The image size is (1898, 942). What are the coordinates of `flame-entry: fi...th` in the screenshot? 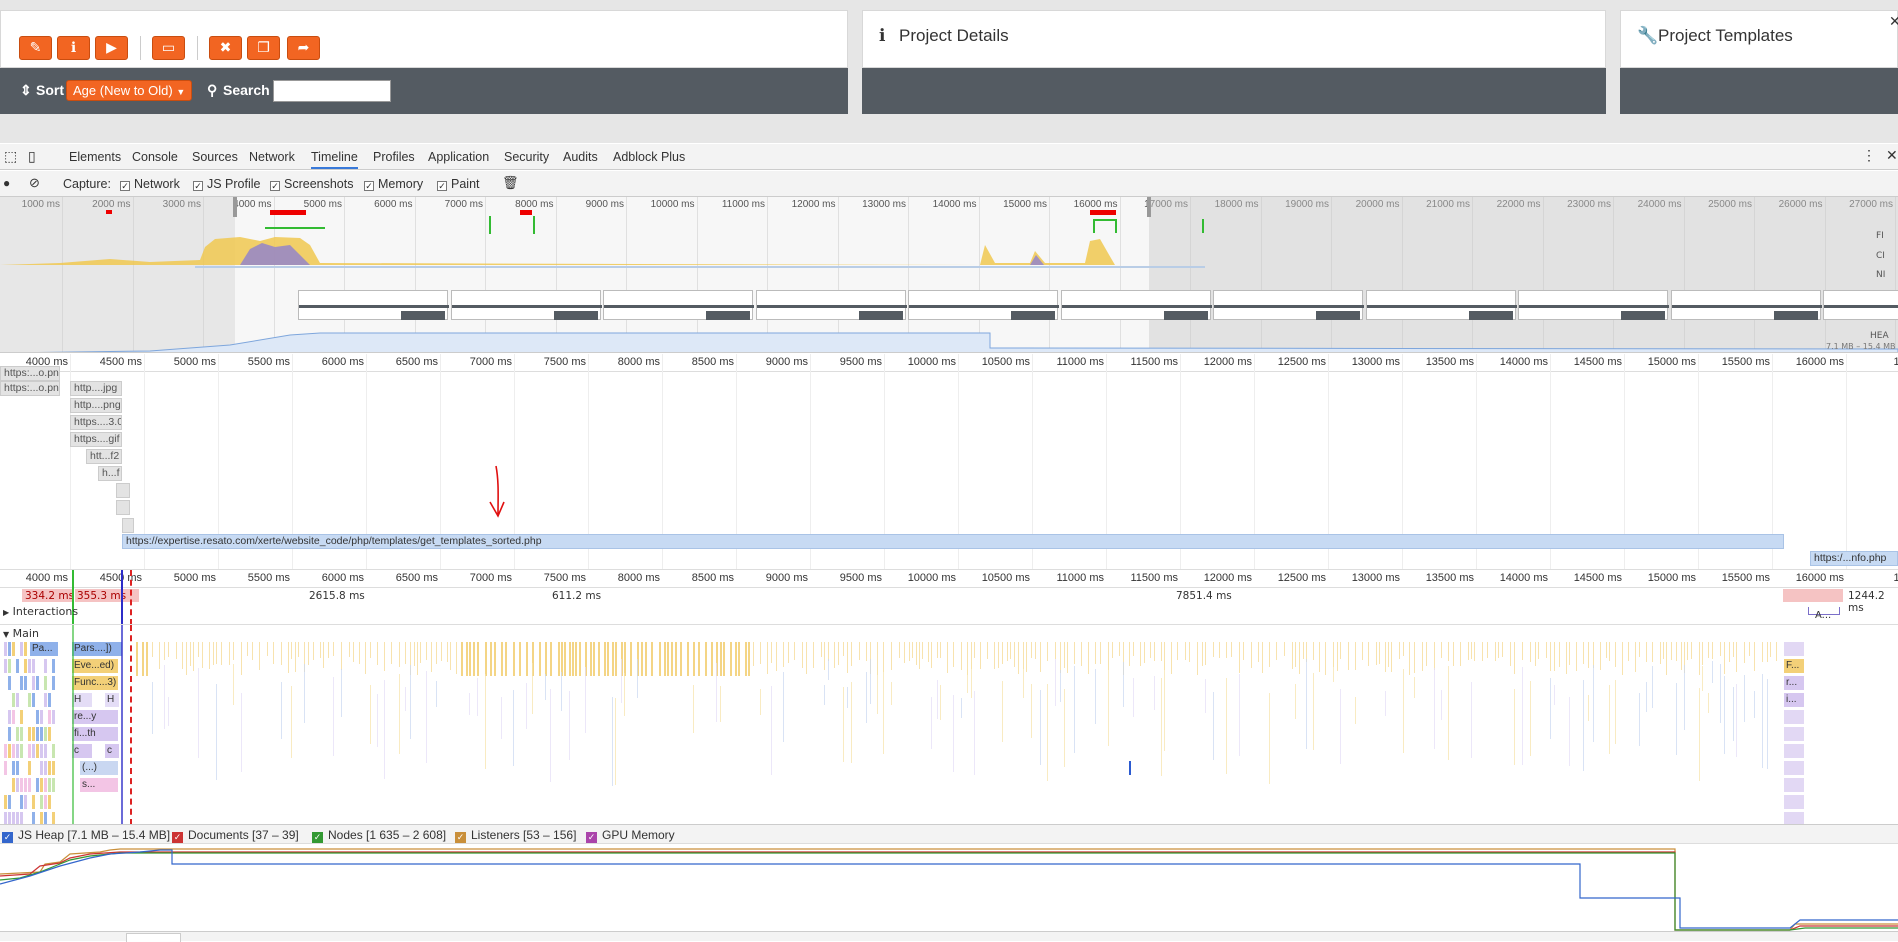 It's located at (95, 734).